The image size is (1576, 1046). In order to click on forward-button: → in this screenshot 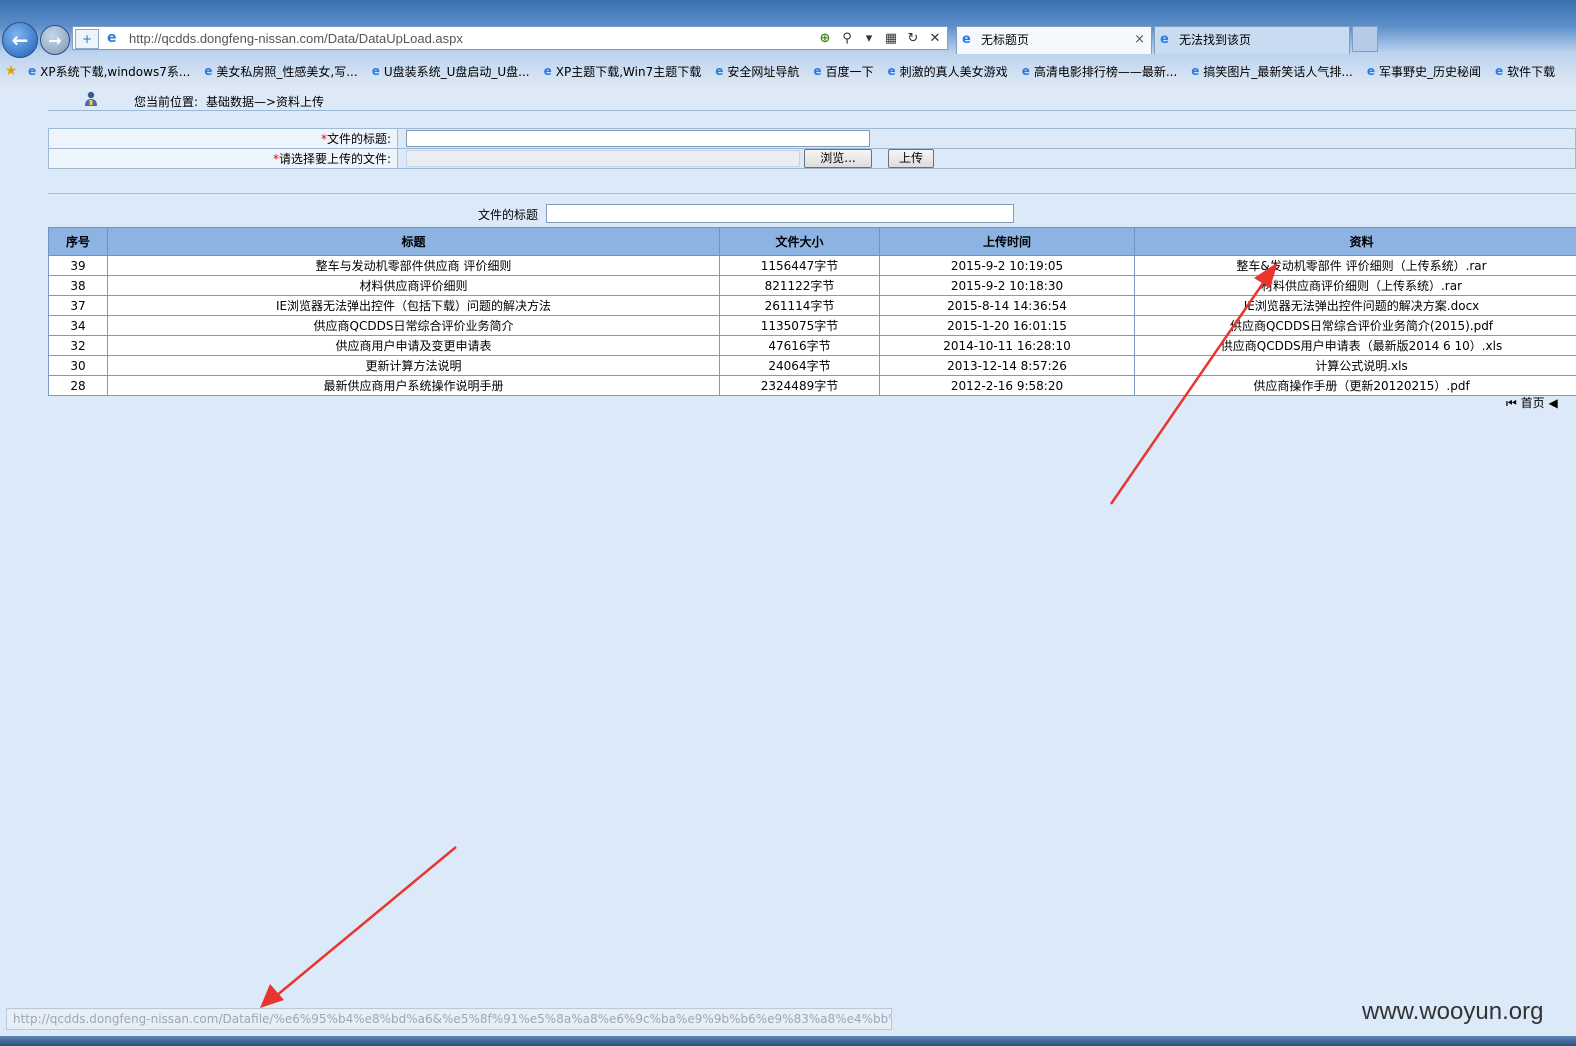, I will do `click(55, 40)`.